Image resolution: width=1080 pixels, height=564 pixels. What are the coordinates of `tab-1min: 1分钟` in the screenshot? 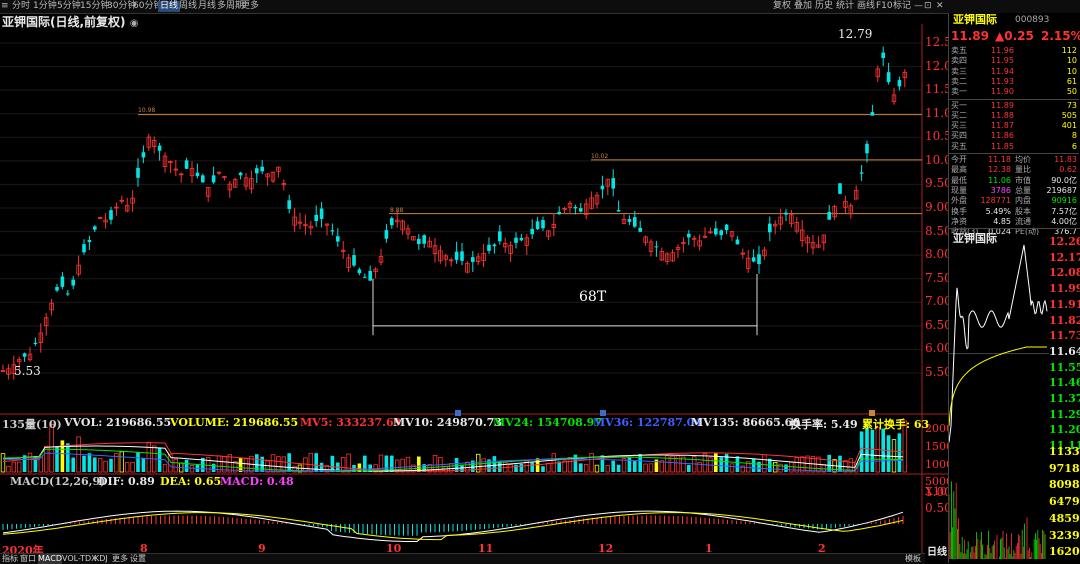 It's located at (45, 6).